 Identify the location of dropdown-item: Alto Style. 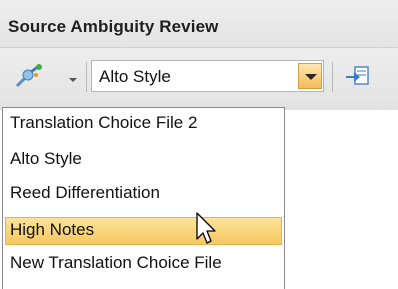
(143, 160).